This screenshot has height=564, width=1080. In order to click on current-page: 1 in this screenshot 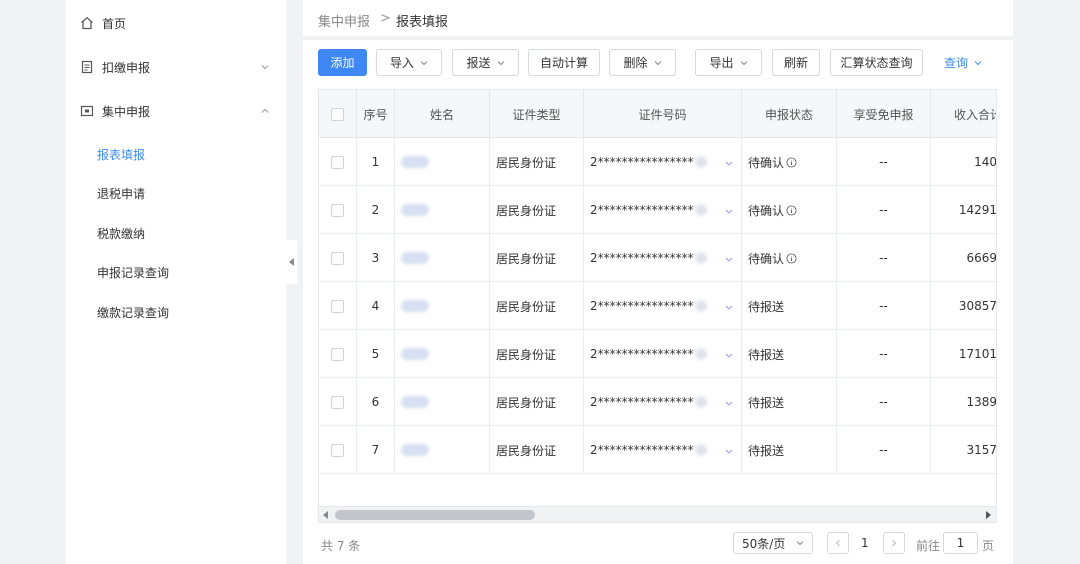, I will do `click(865, 543)`.